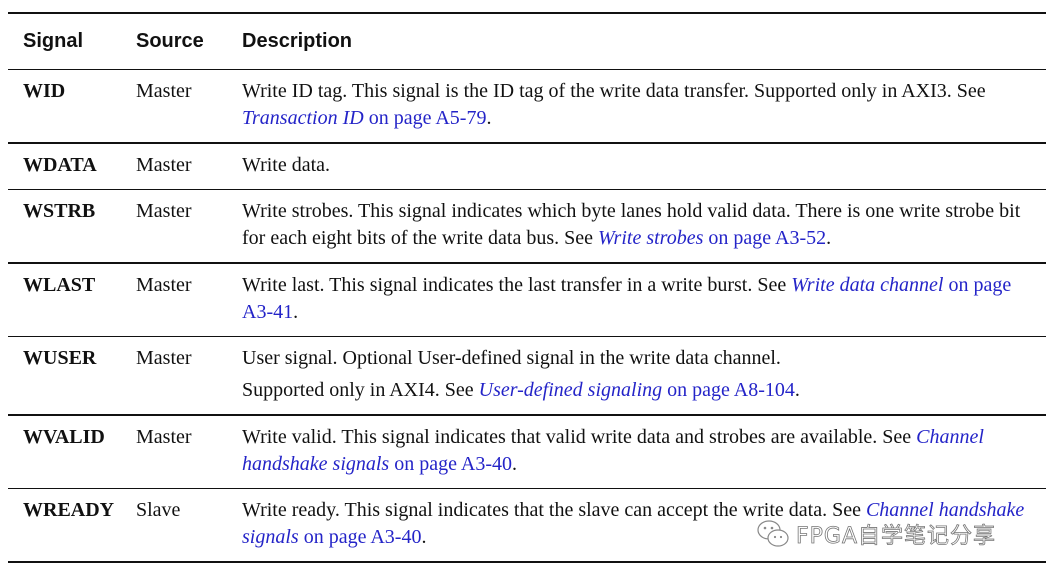 This screenshot has height=581, width=1054. I want to click on header-signal: Signal, so click(53, 40).